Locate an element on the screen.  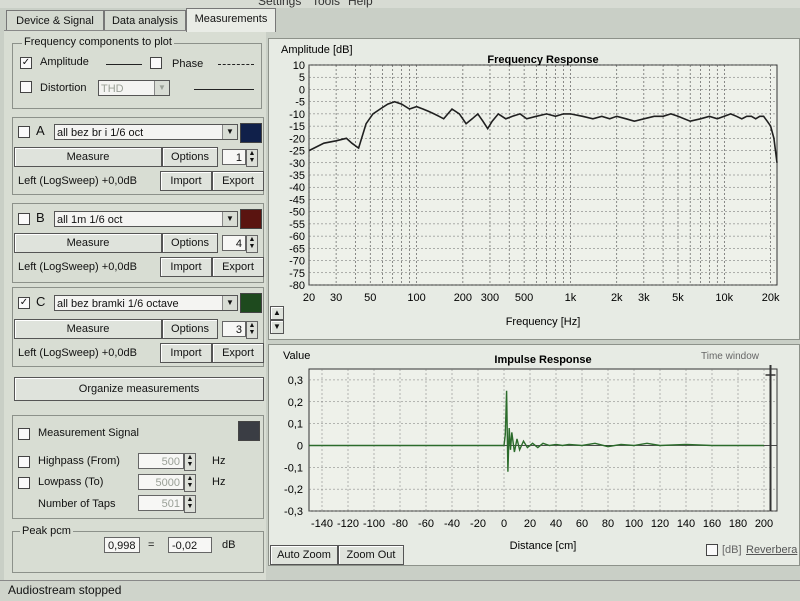
menu-tools: Tools is located at coordinates (326, 4).